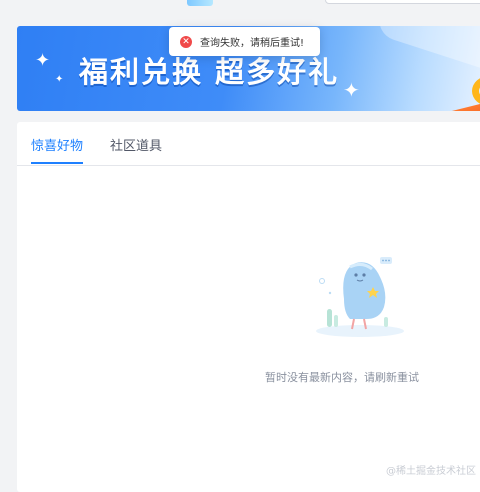 The height and width of the screenshot is (492, 480). I want to click on tab-community-props: 社区道具, so click(136, 144).